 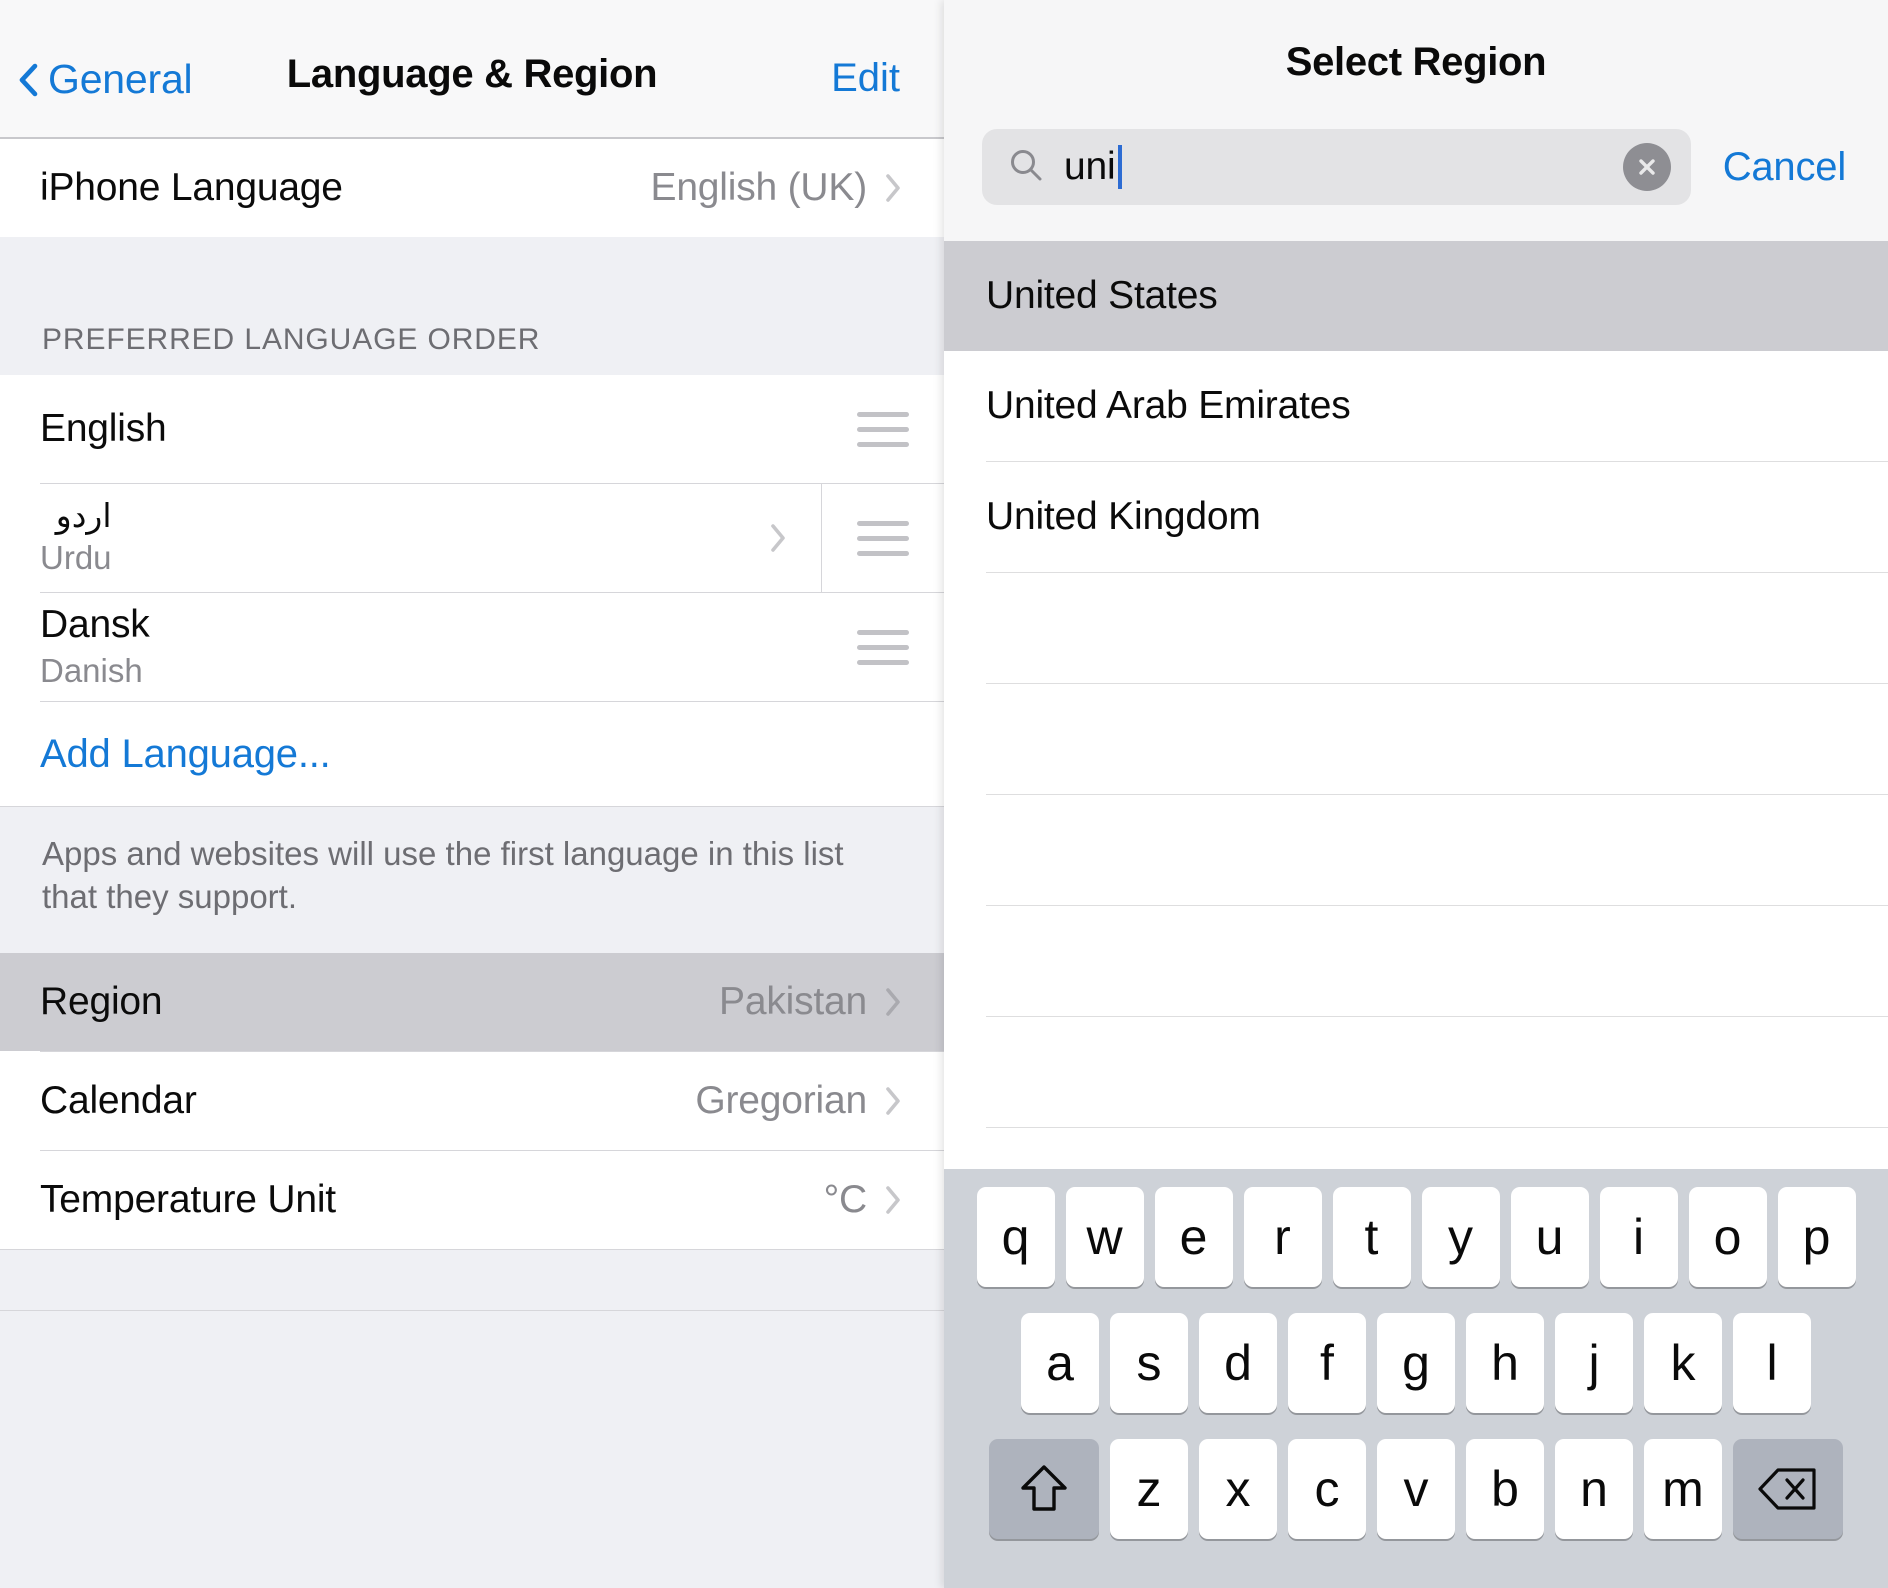 I want to click on language-native-name: اردو, so click(x=83, y=516).